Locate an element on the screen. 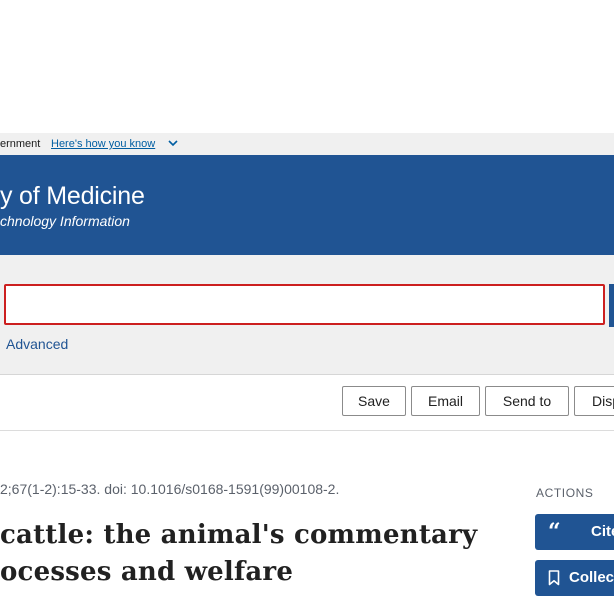 The image size is (614, 614). article-toolbar: Save Email Send to Disp is located at coordinates (307, 403).